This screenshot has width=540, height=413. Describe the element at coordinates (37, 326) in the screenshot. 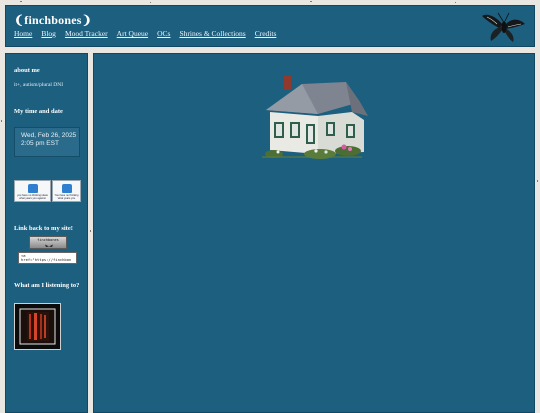

I see `album-cover` at that location.